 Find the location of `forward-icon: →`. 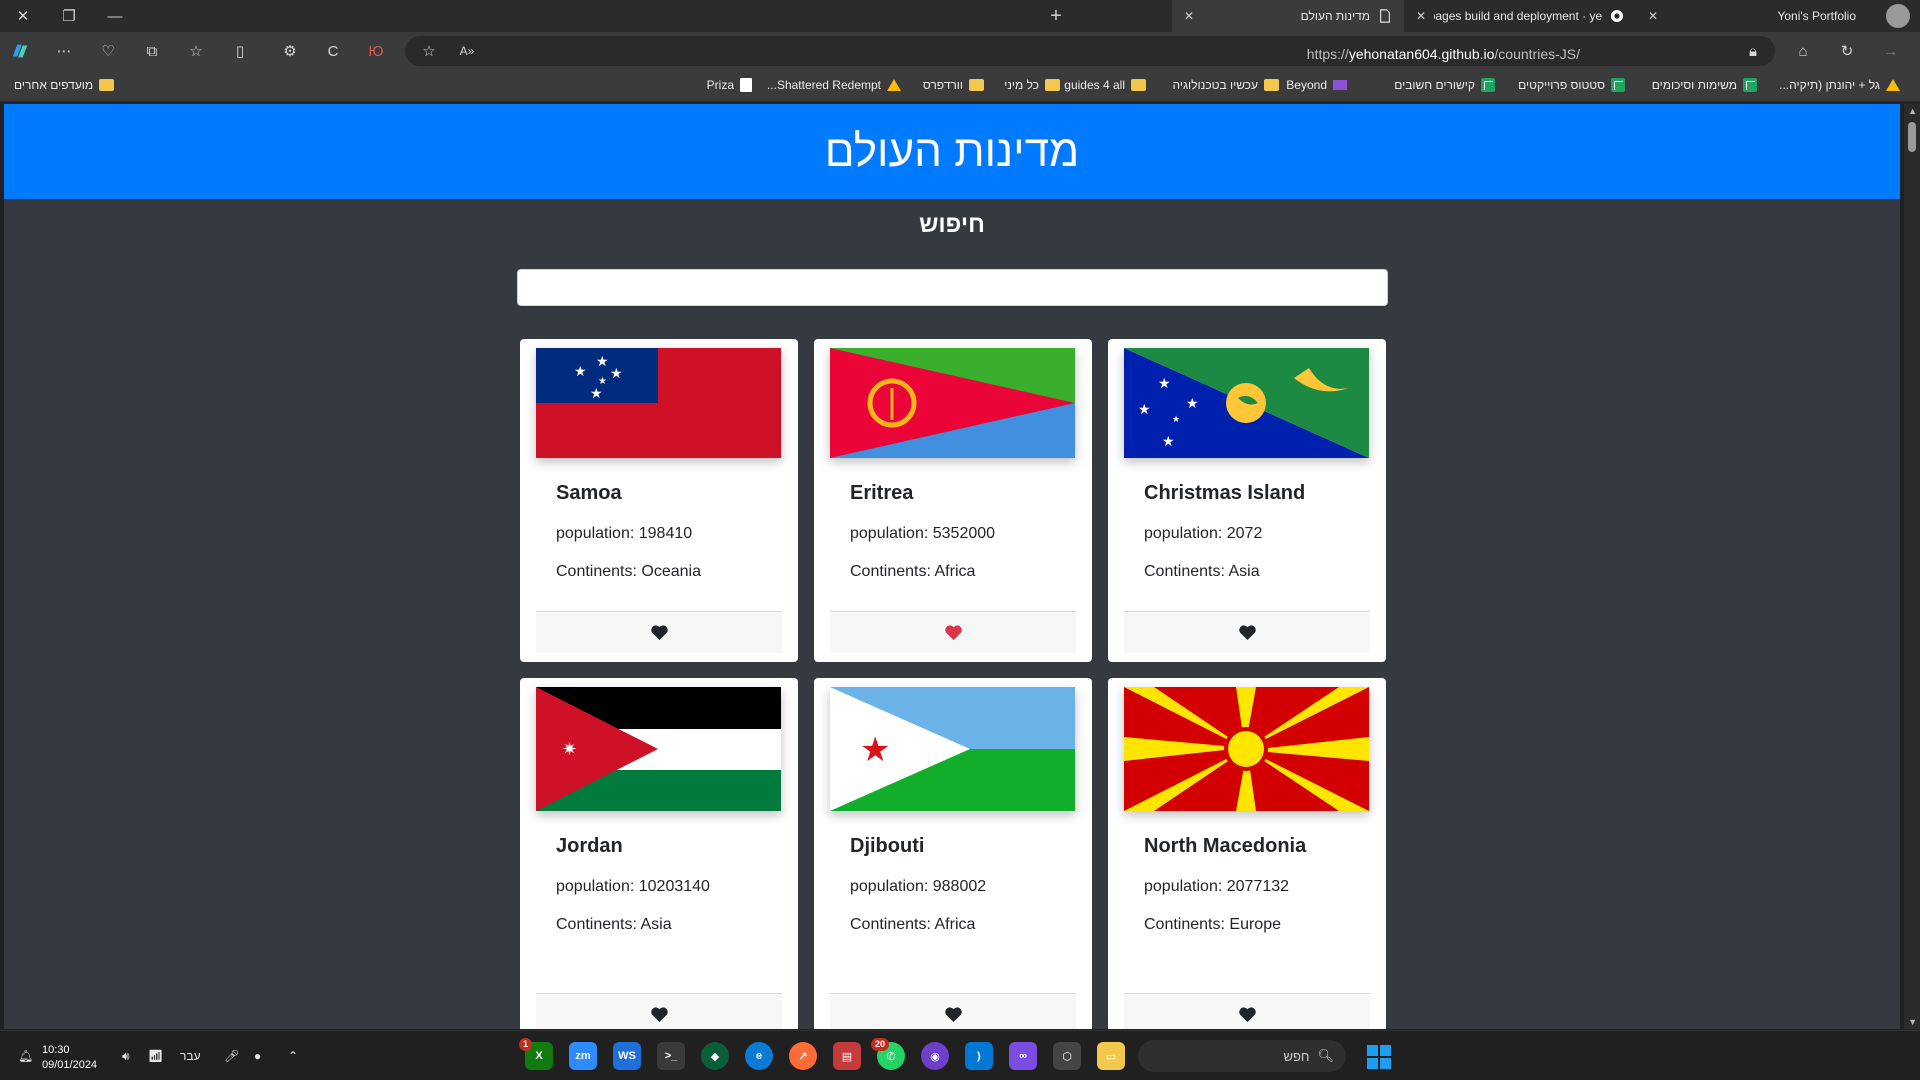

forward-icon: → is located at coordinates (1891, 51).